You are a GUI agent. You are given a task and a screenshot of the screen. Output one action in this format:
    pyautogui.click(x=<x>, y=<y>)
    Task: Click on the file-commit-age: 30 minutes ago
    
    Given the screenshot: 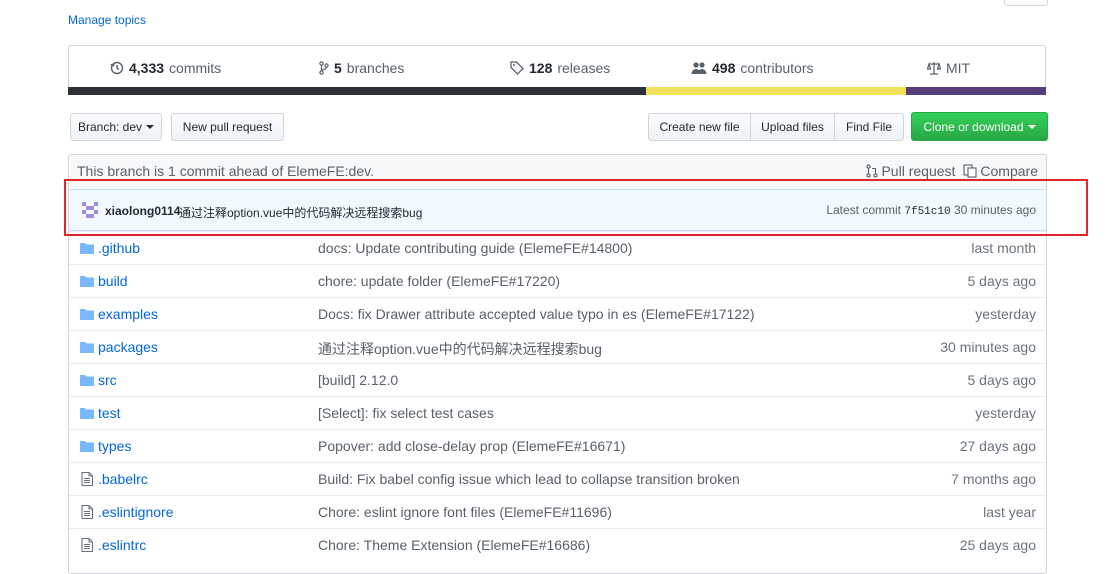 What is the action you would take?
    pyautogui.click(x=988, y=347)
    